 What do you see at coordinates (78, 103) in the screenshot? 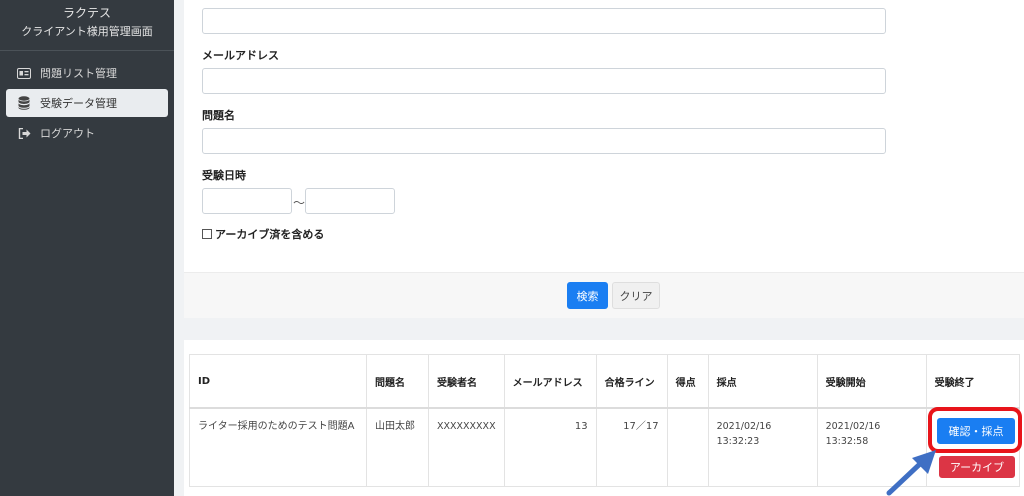
I see `sidebar-item-label: 受験データ管理` at bounding box center [78, 103].